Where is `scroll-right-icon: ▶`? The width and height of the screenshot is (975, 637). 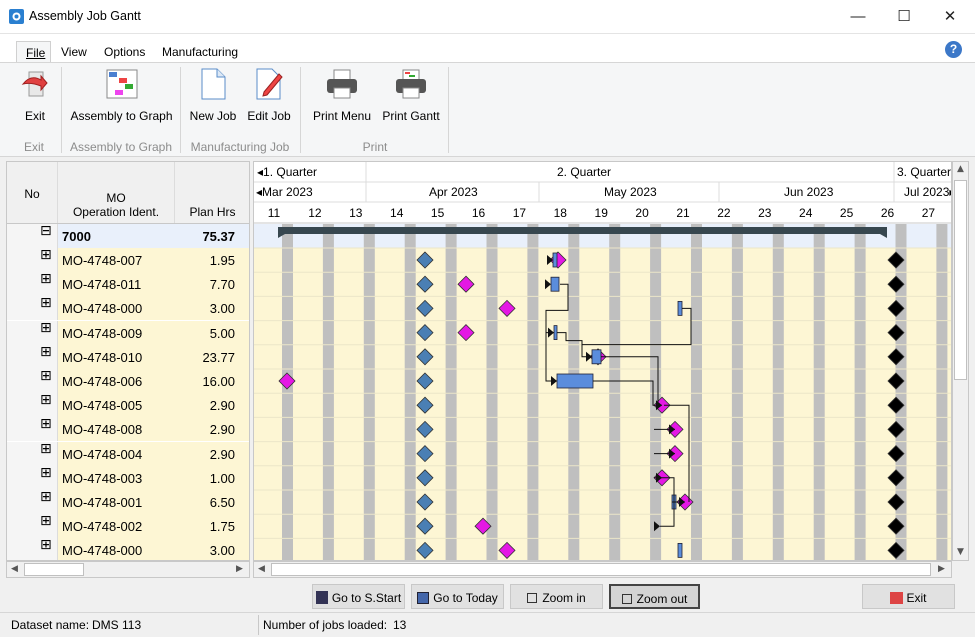
scroll-right-icon: ▶ is located at coordinates (239, 569).